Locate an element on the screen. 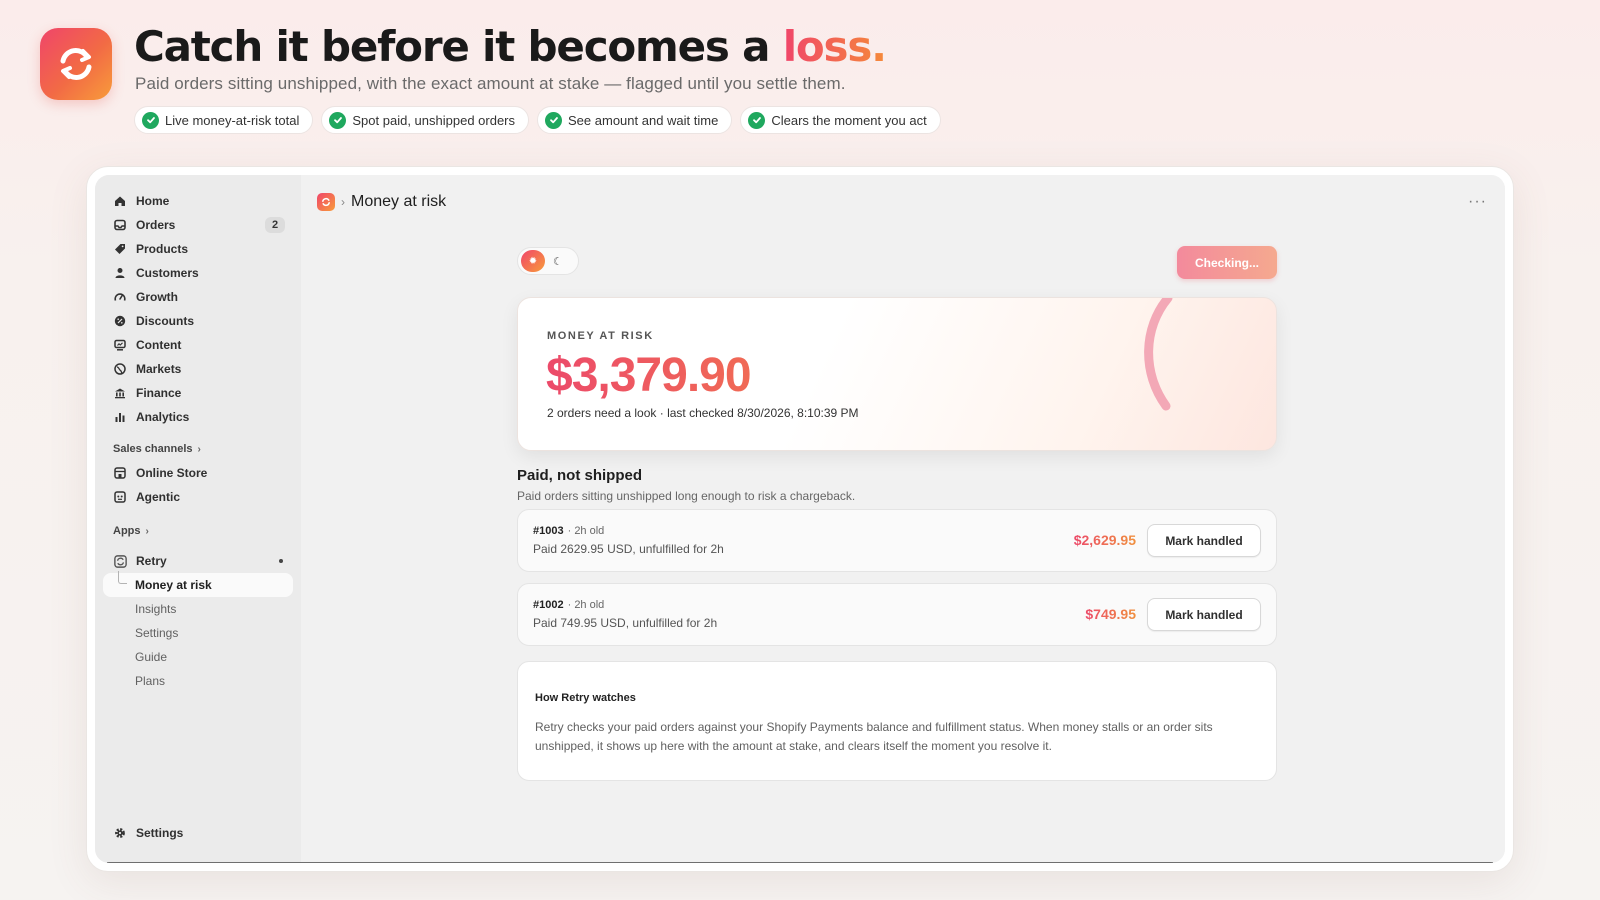 This screenshot has width=1600, height=900. bar-chart-icon is located at coordinates (120, 417).